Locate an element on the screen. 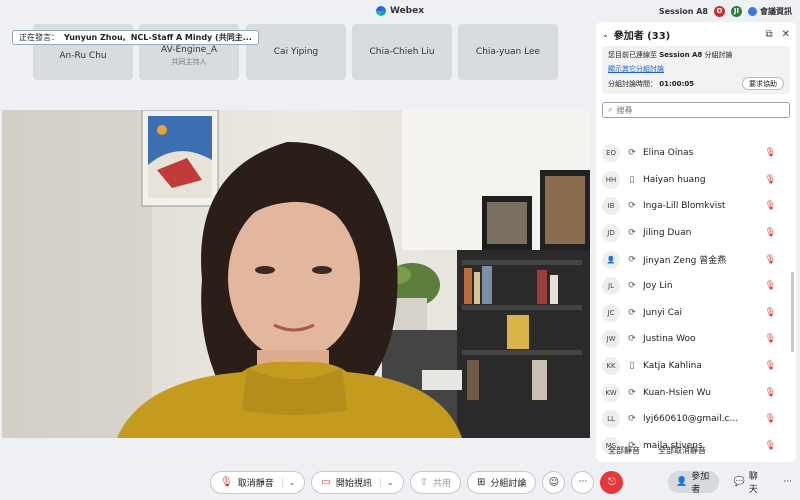  user-avatar-o: O is located at coordinates (719, 11).